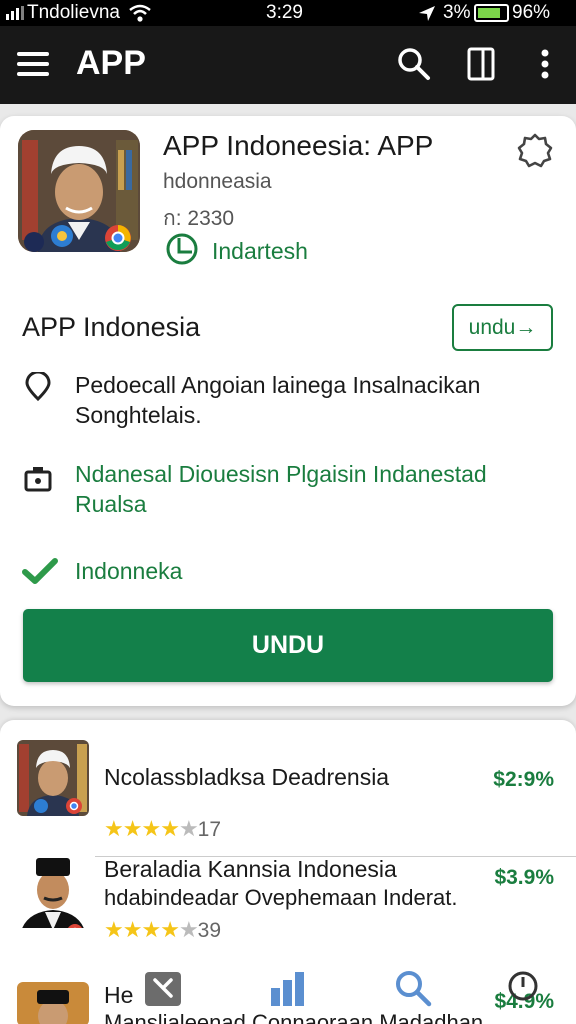 This screenshot has height=1024, width=576. What do you see at coordinates (260, 251) in the screenshot?
I see `developer-name: Indartesh` at bounding box center [260, 251].